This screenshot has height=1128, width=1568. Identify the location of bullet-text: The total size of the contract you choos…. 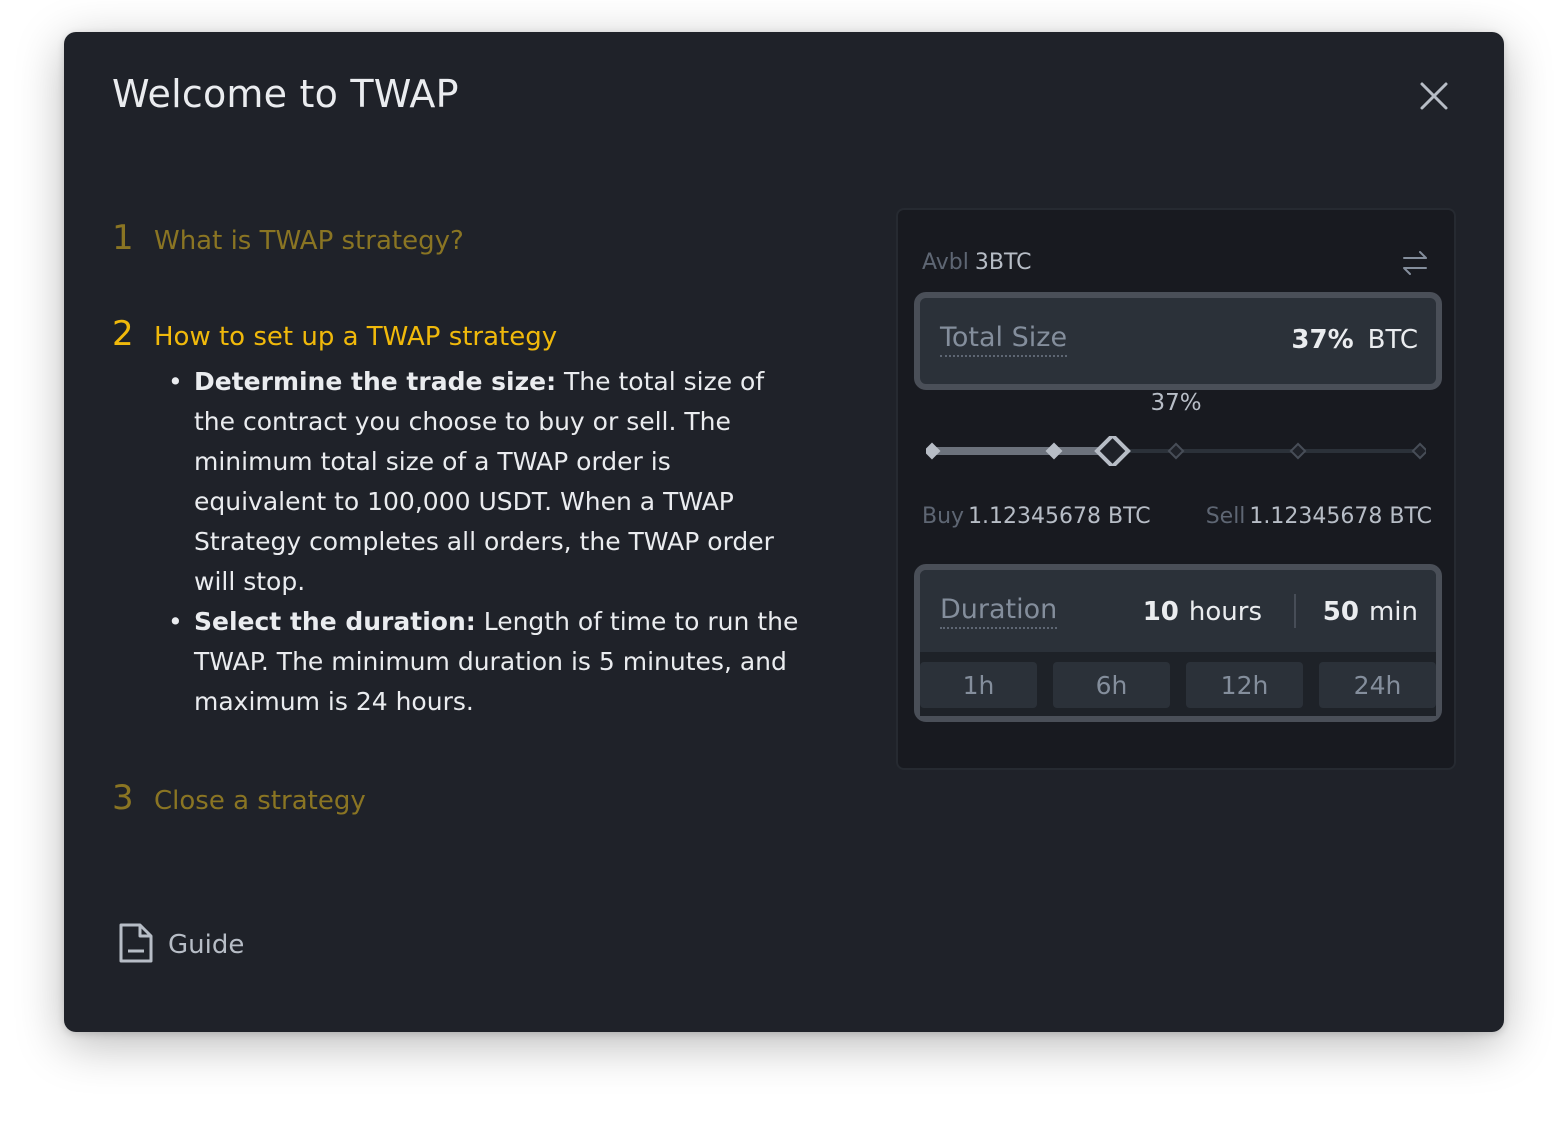
(484, 481).